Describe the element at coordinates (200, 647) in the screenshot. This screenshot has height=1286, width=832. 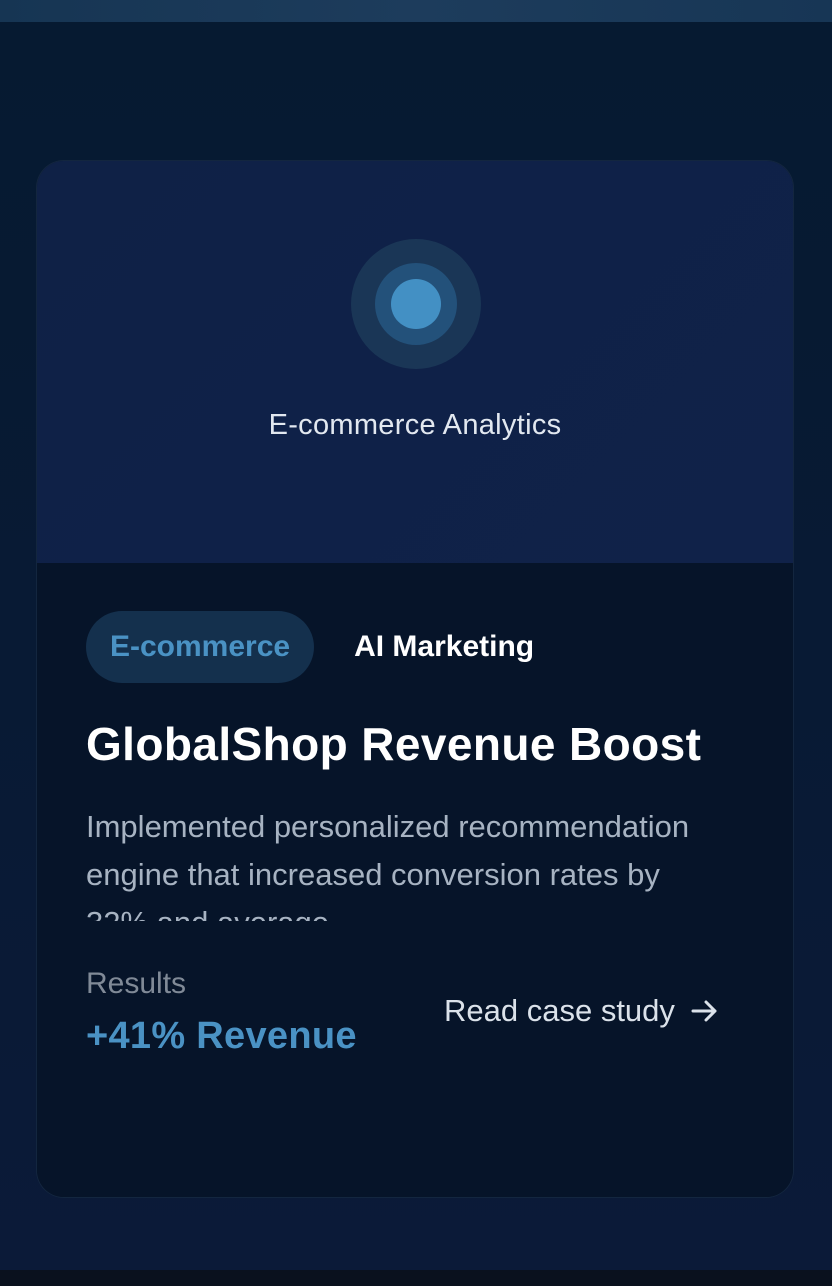
I see `tag-ecommerce: E-commerce` at that location.